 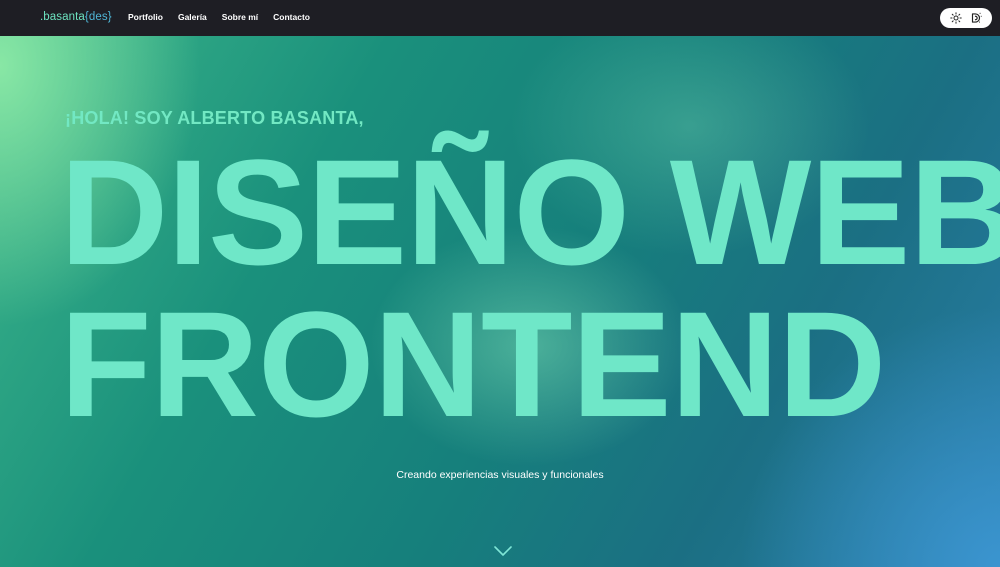 I want to click on hero-greeting: ¡HOLA! SOY ALBERTO BASANTA,, so click(x=214, y=118).